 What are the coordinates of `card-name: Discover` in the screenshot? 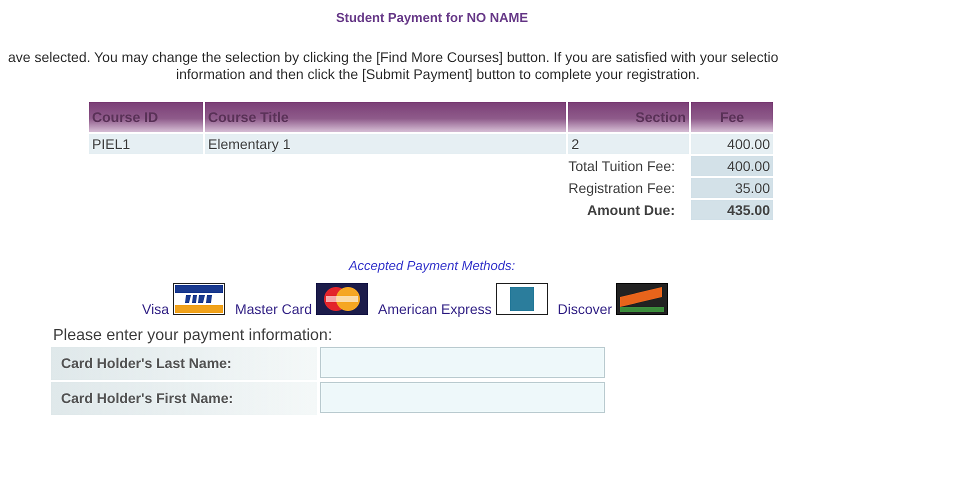 It's located at (585, 309).